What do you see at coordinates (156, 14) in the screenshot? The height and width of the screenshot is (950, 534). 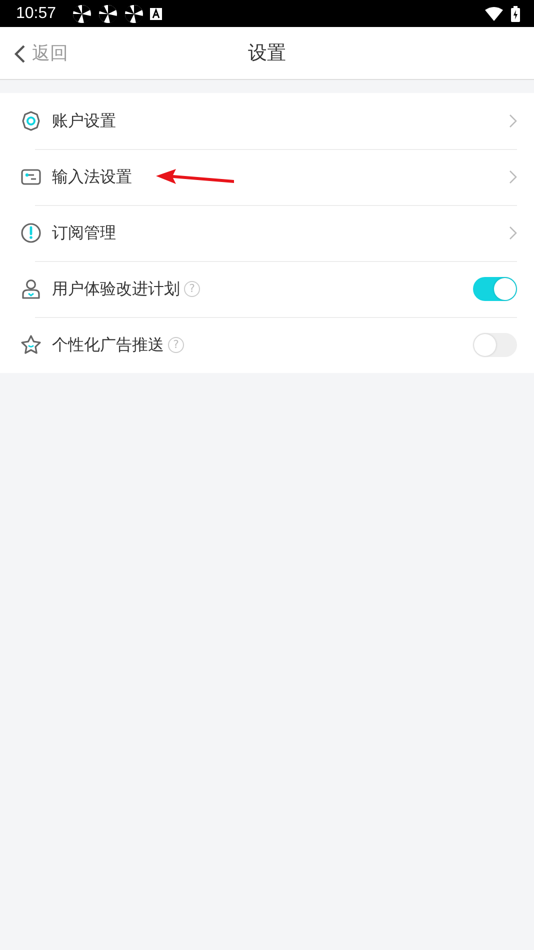 I see `keyboard-status-icon` at bounding box center [156, 14].